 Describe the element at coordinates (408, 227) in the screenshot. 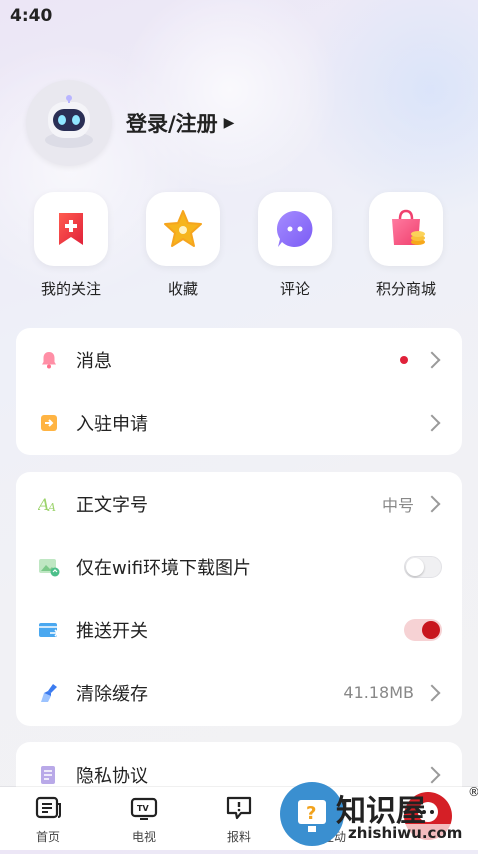

I see `shopping-bag-icon` at that location.